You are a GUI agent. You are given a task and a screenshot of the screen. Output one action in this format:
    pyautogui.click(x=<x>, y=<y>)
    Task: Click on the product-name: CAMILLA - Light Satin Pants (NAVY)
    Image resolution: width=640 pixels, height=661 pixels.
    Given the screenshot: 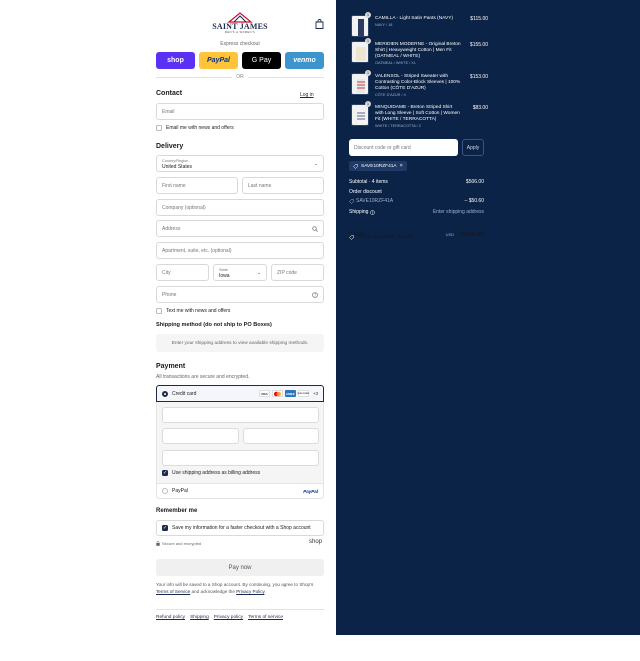 What is the action you would take?
    pyautogui.click(x=414, y=18)
    